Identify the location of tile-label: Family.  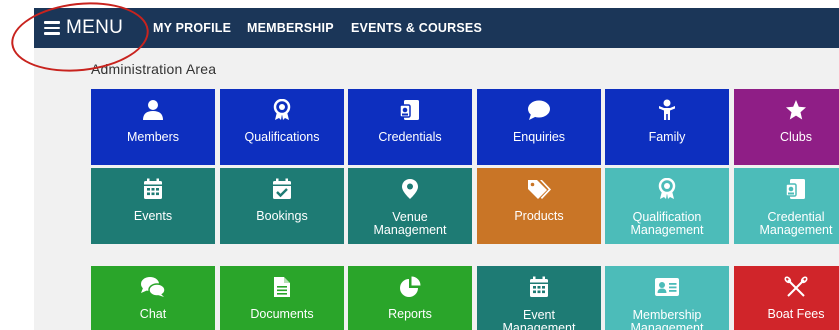
(667, 137).